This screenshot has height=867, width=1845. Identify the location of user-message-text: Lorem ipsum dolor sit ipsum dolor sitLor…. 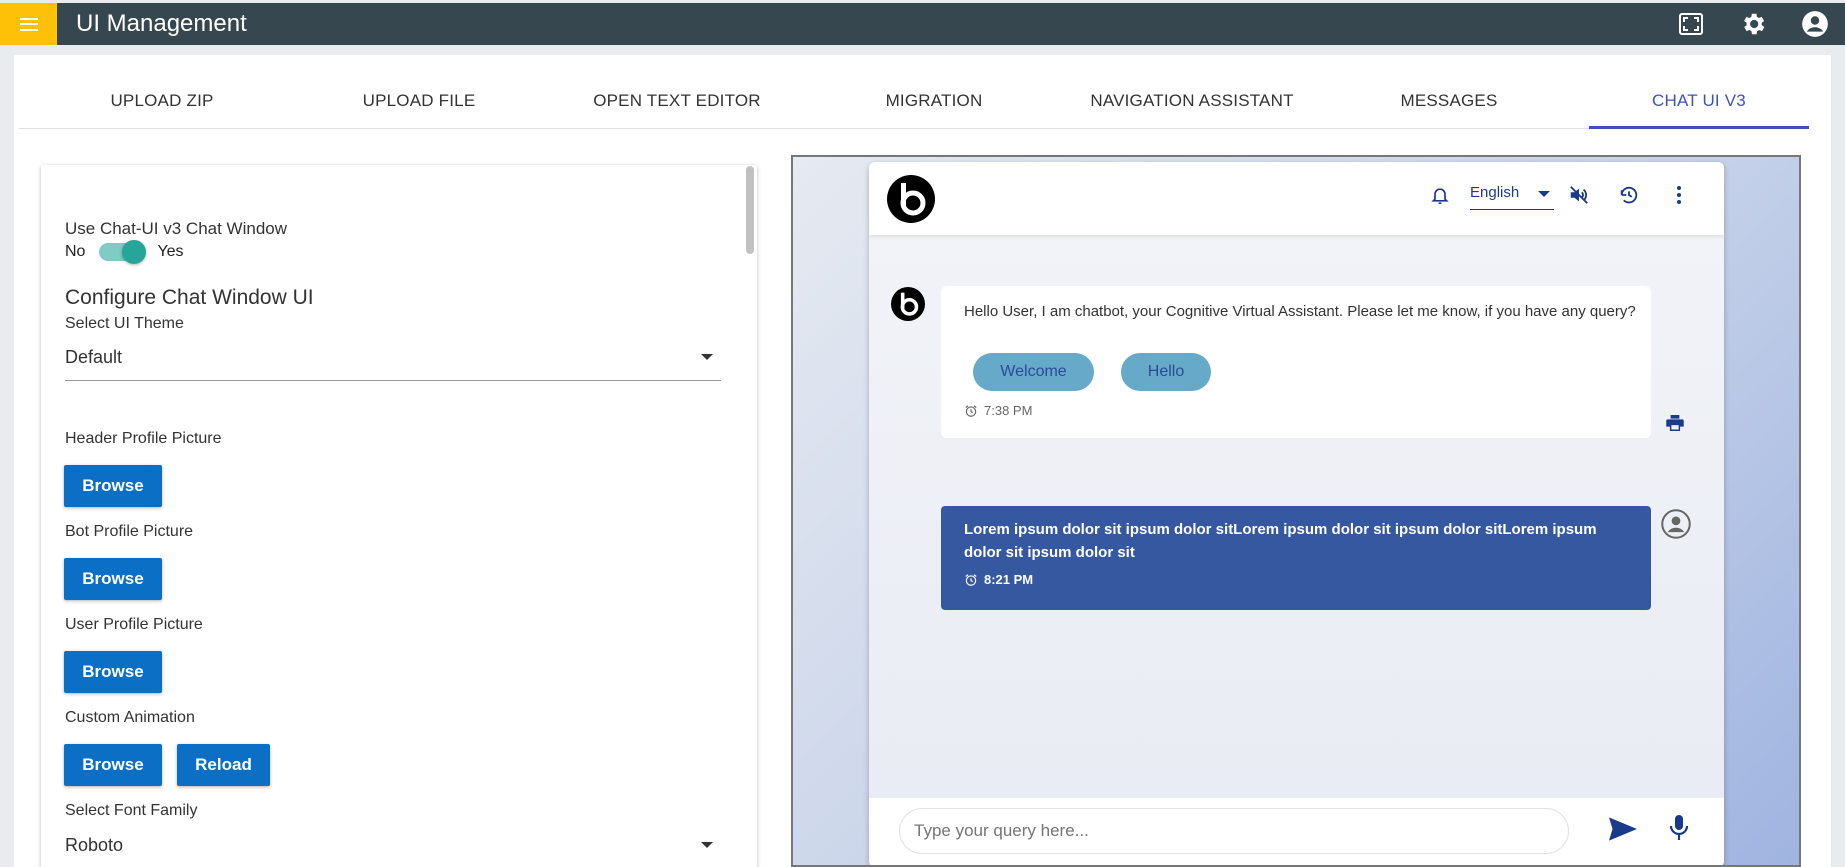
(1280, 541).